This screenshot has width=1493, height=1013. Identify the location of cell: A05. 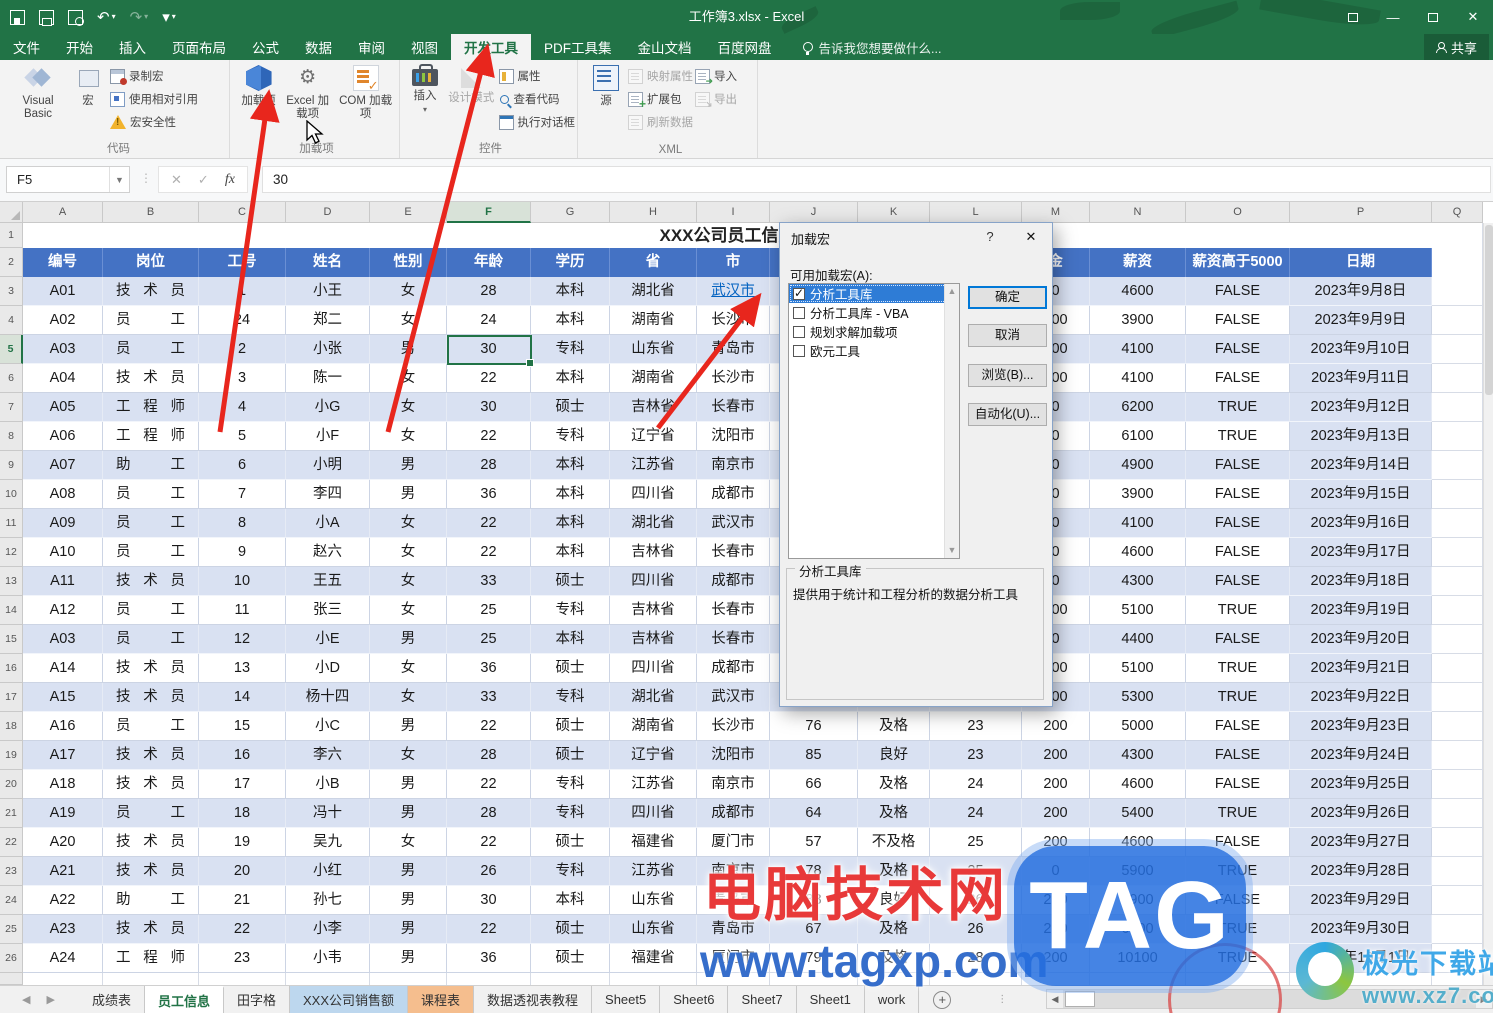
(63, 407).